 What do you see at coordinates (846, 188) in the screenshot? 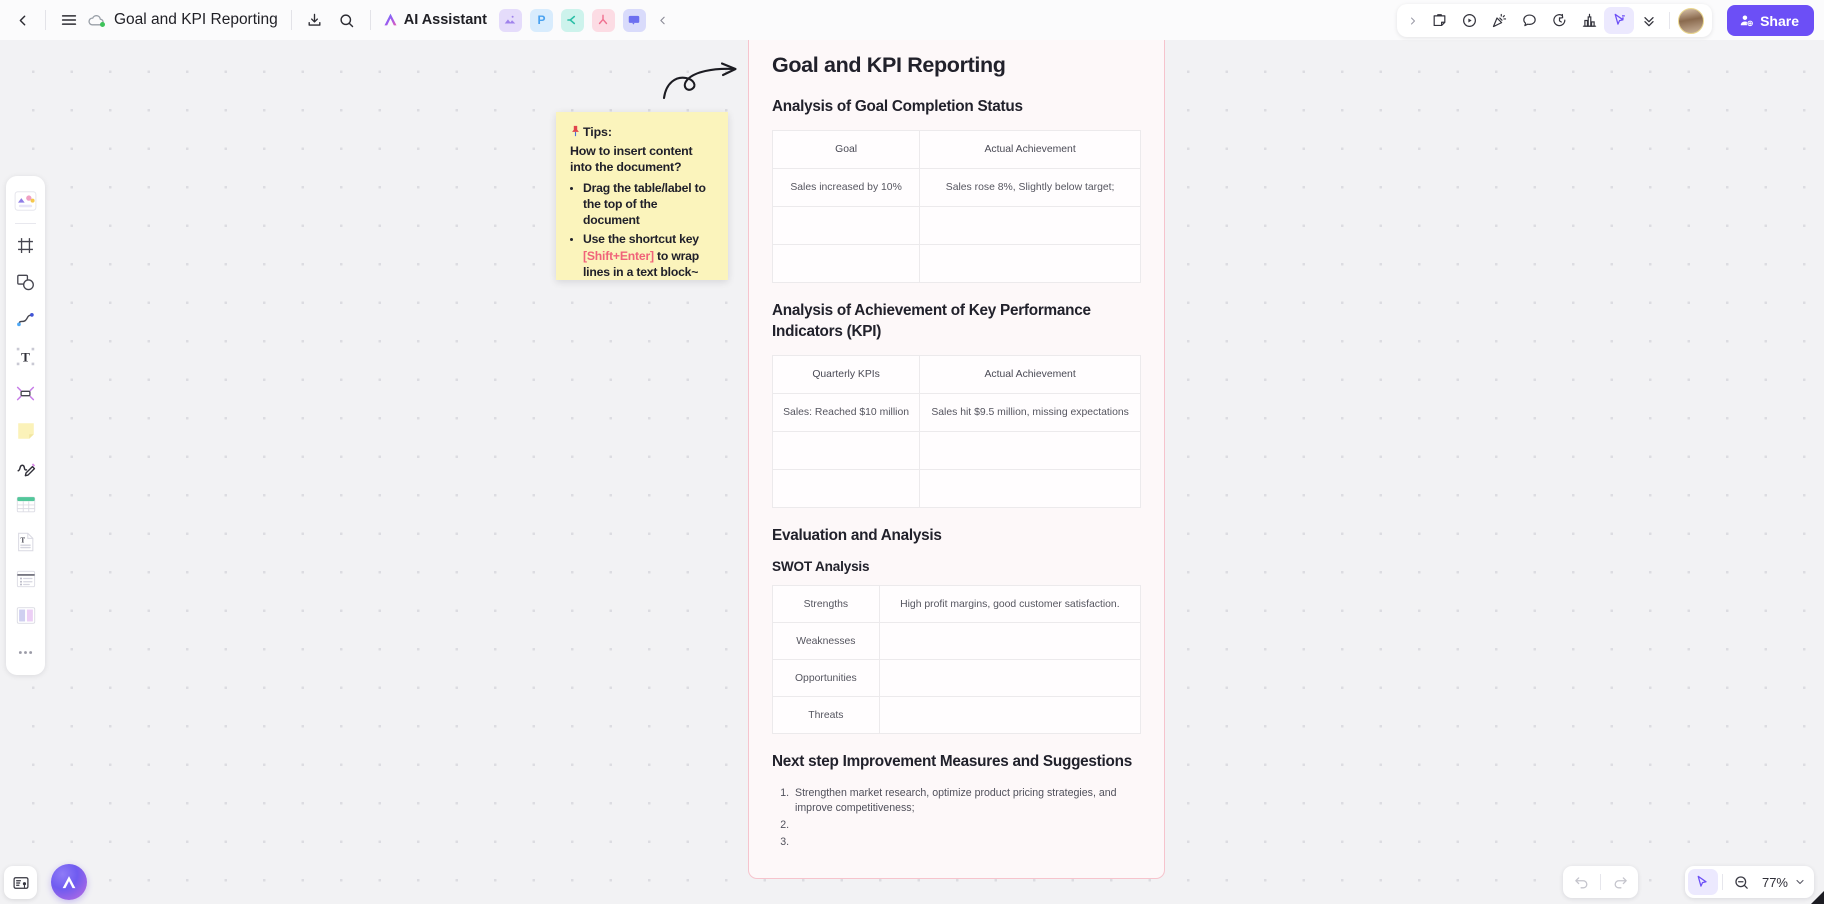
I see `table-cell: Sales increased by 10%` at bounding box center [846, 188].